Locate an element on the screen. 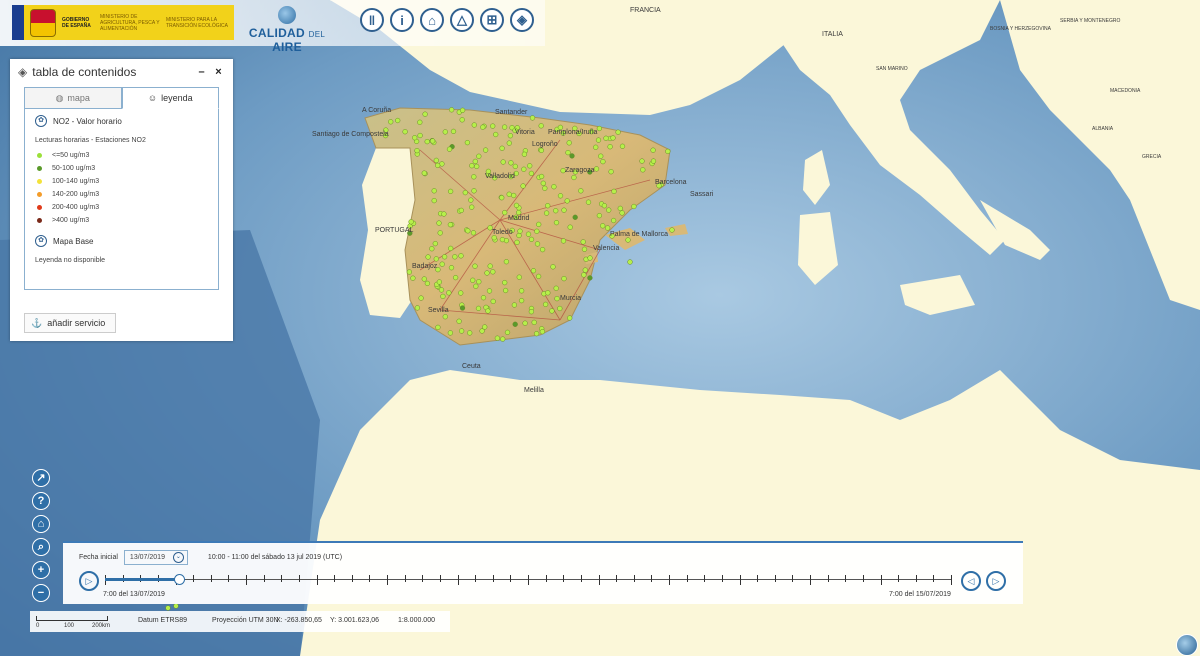 This screenshot has width=1200, height=656. add-service-button: ⚓ añadir servicio is located at coordinates (70, 323).